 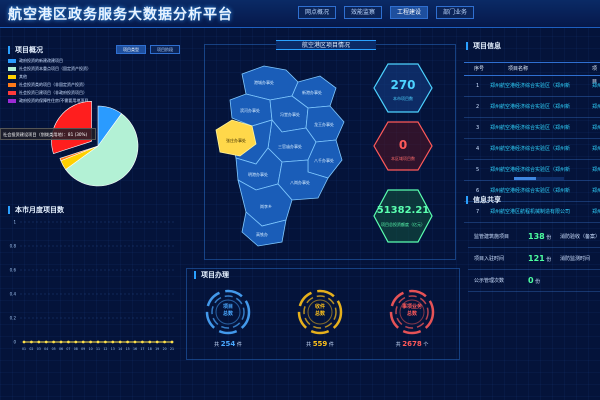 I want to click on district-label: 冯堂办事处, so click(x=290, y=114).